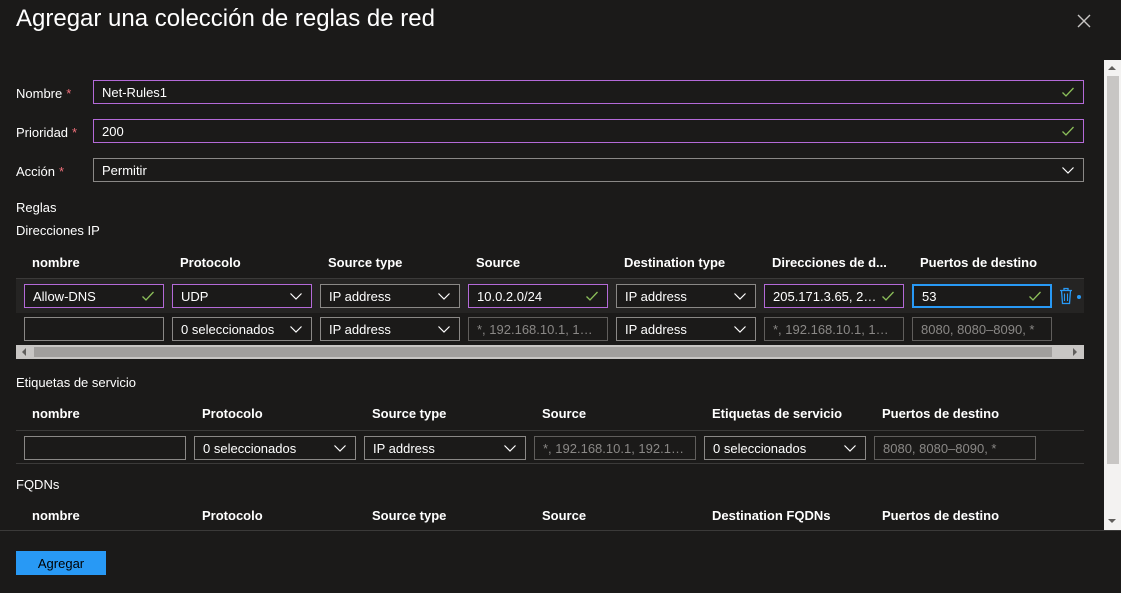 The height and width of the screenshot is (593, 1121). Describe the element at coordinates (588, 131) in the screenshot. I see `priority-field: 200` at that location.